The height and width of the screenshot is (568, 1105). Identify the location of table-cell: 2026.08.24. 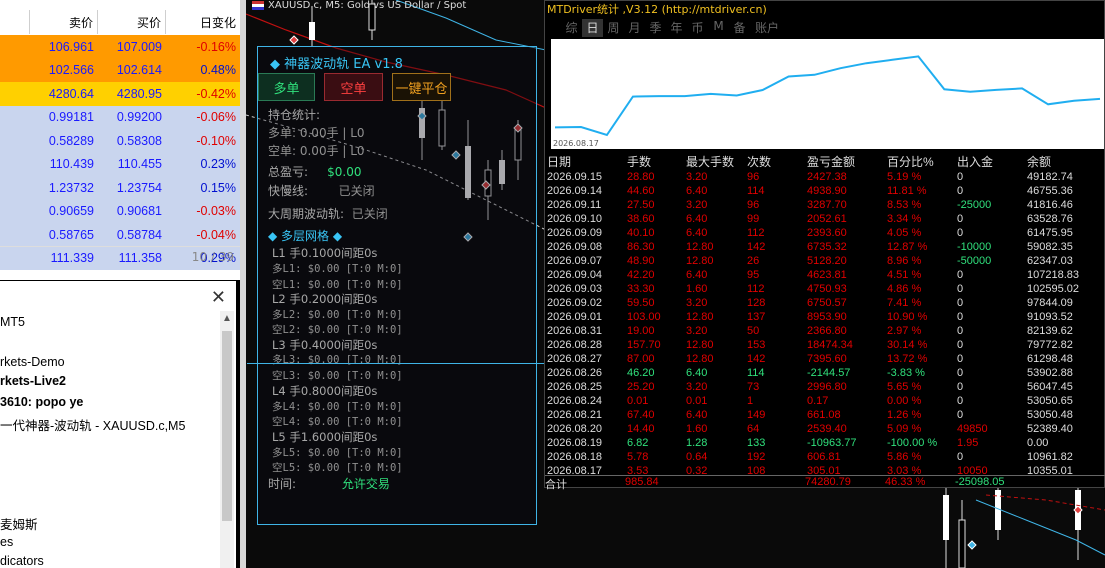
(575, 401).